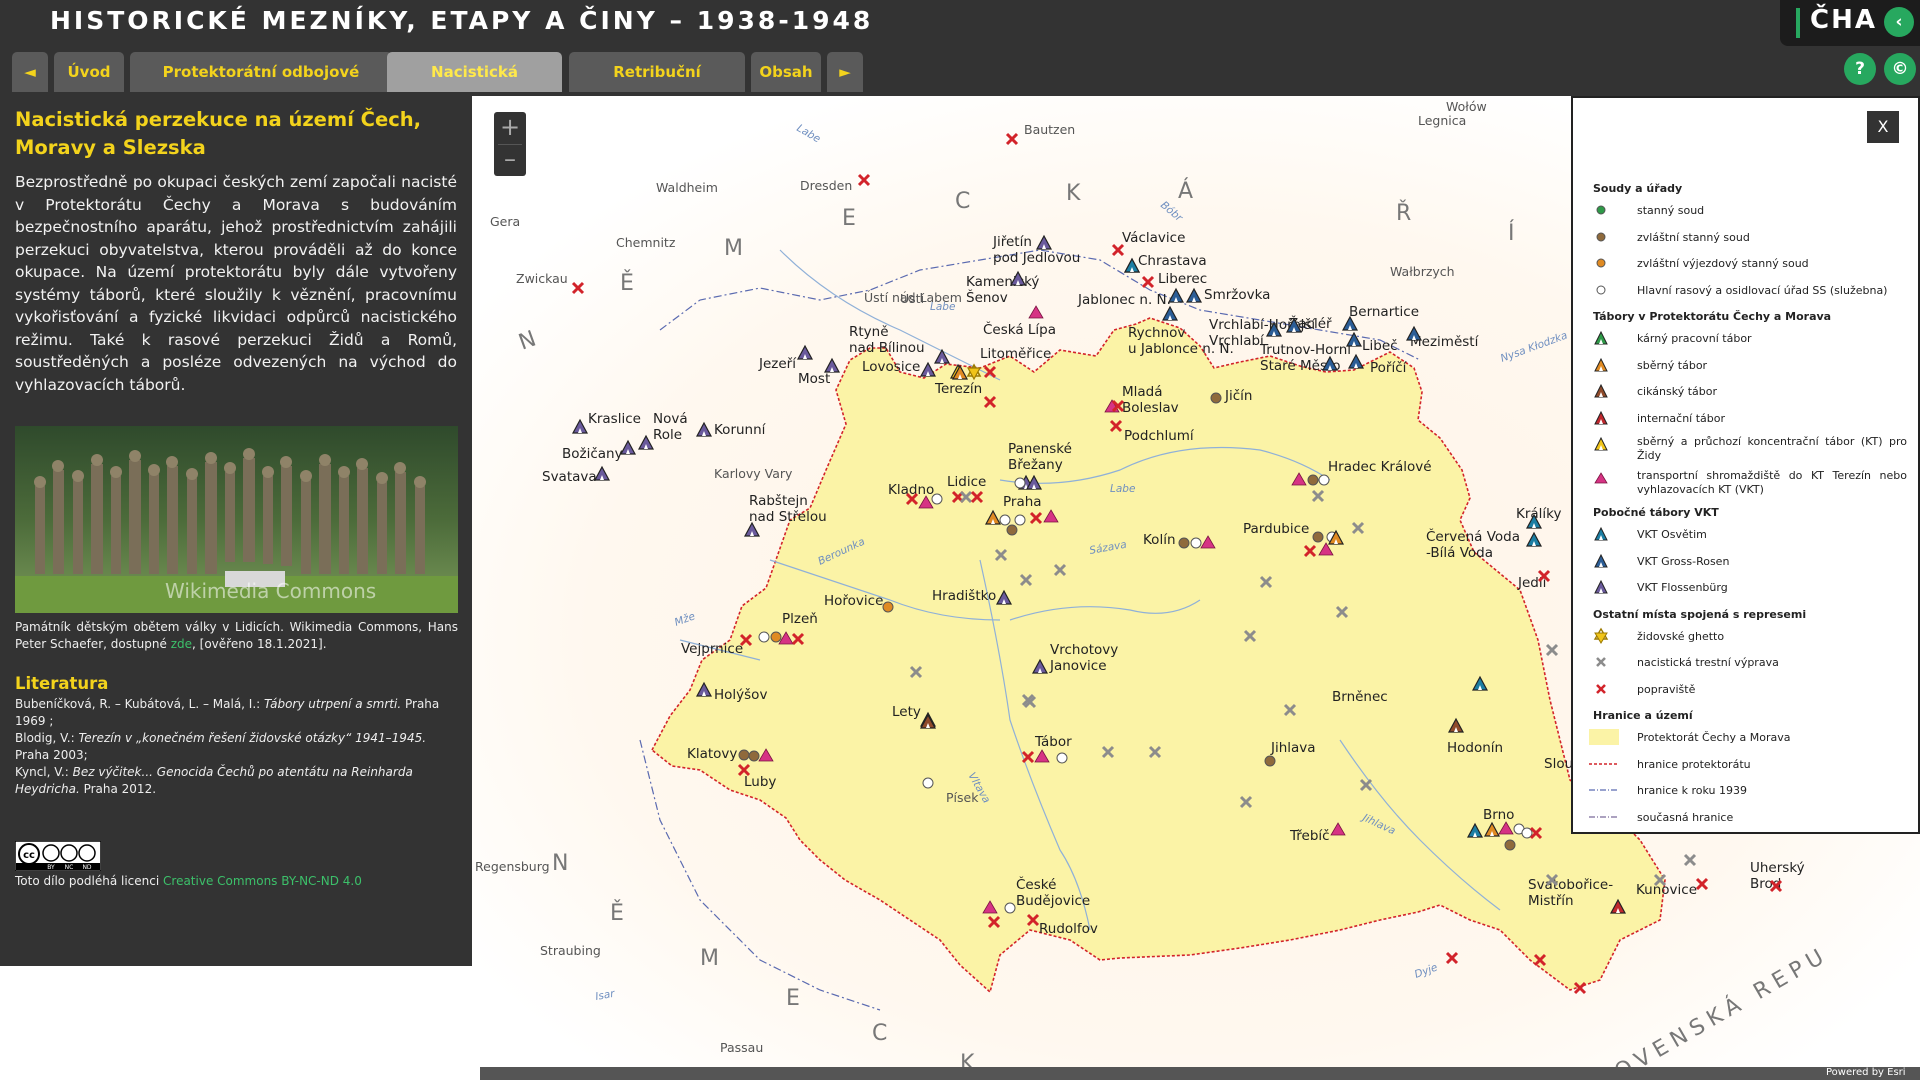 This screenshot has width=1920, height=1080. What do you see at coordinates (1053, 742) in the screenshot?
I see `place-label: Tábor` at bounding box center [1053, 742].